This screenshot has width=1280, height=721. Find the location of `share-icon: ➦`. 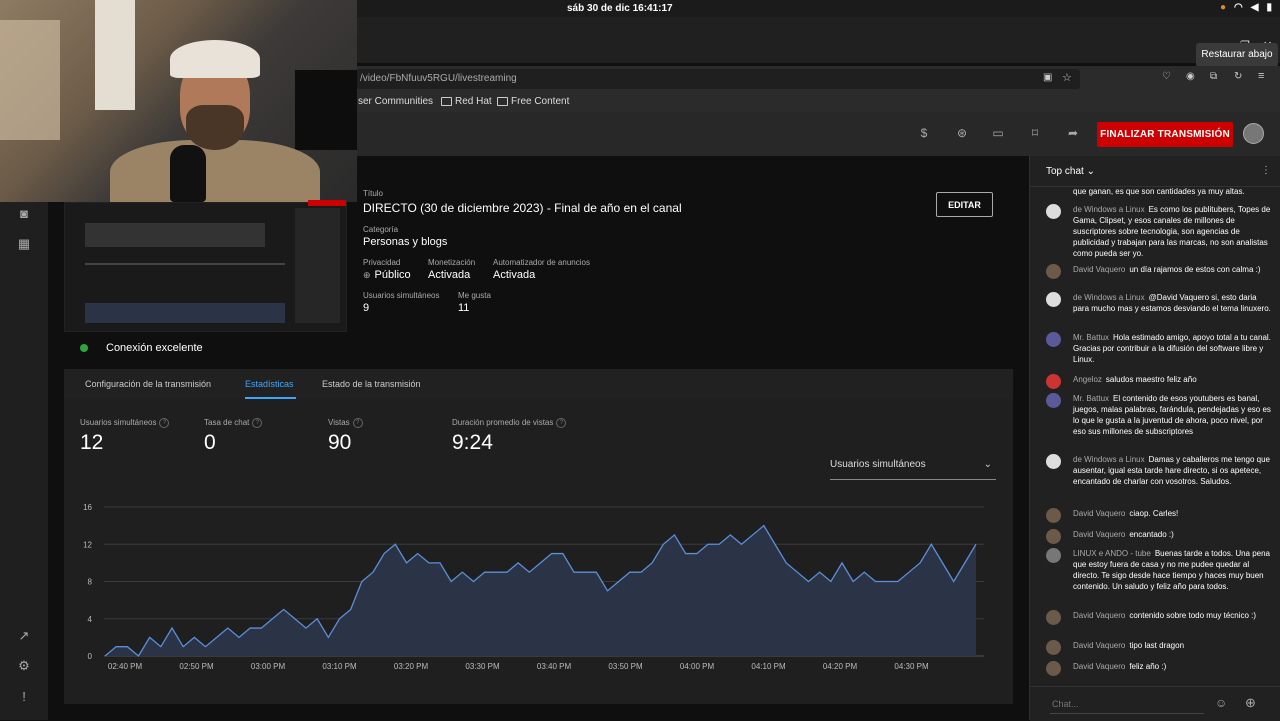

share-icon: ➦ is located at coordinates (1073, 133).